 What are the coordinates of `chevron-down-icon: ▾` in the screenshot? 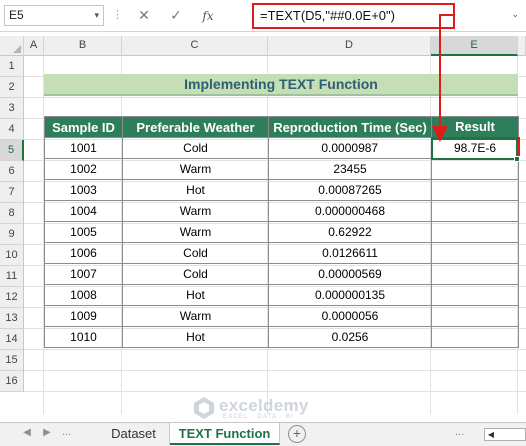 It's located at (96, 15).